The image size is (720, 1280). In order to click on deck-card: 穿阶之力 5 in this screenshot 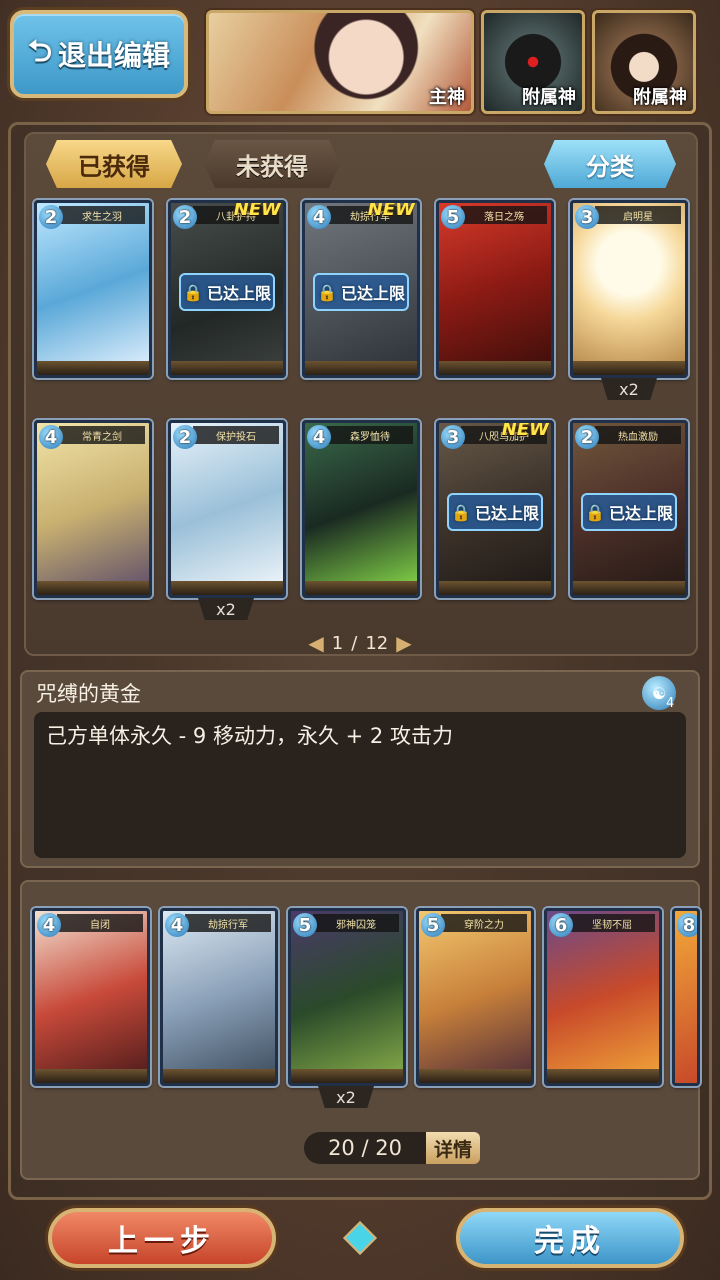, I will do `click(475, 997)`.